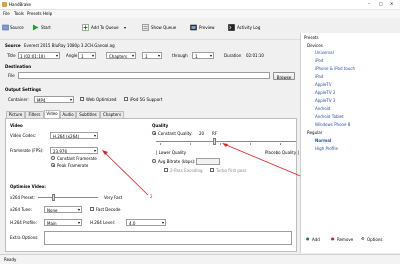  I want to click on regular-group: Regular, so click(314, 133).